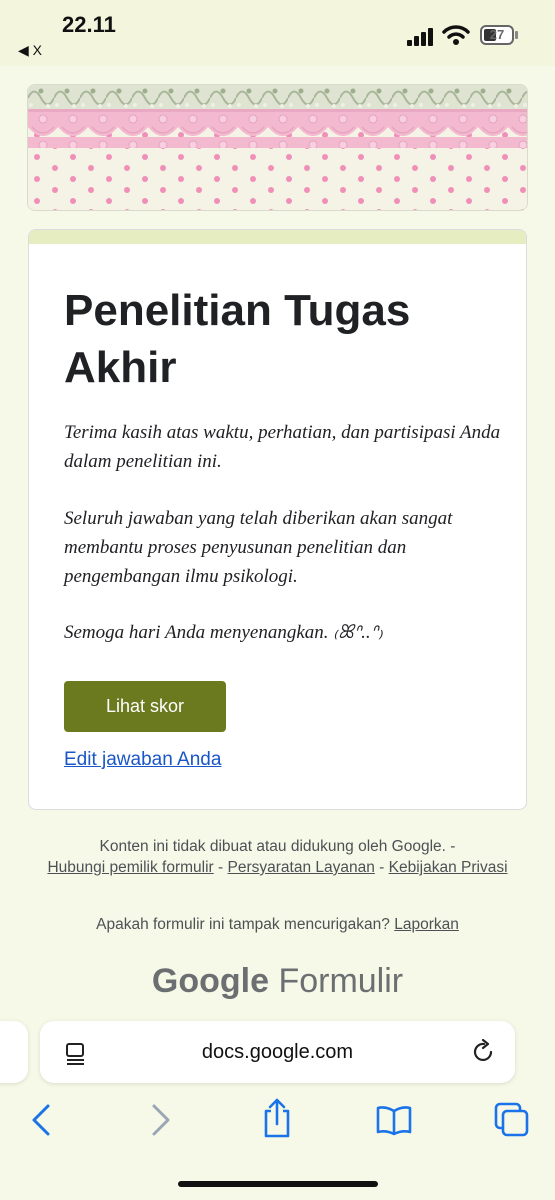 This screenshot has width=555, height=1200. I want to click on contact-owner-link: Hubungi pemilik formulir, so click(130, 867).